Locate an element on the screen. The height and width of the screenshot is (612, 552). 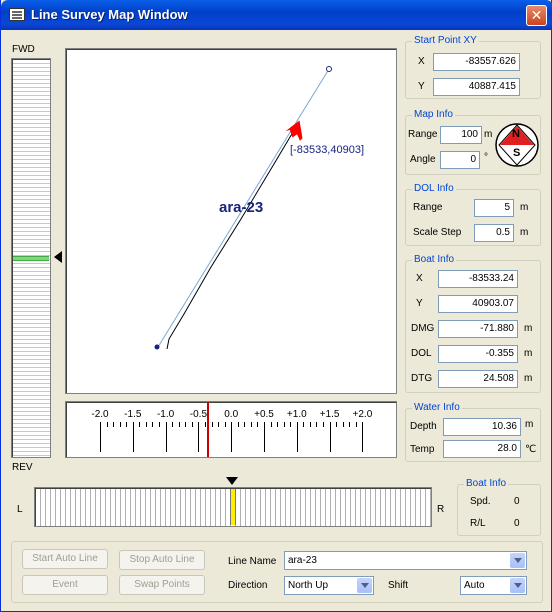
dtg-label: DTG is located at coordinates (422, 378).